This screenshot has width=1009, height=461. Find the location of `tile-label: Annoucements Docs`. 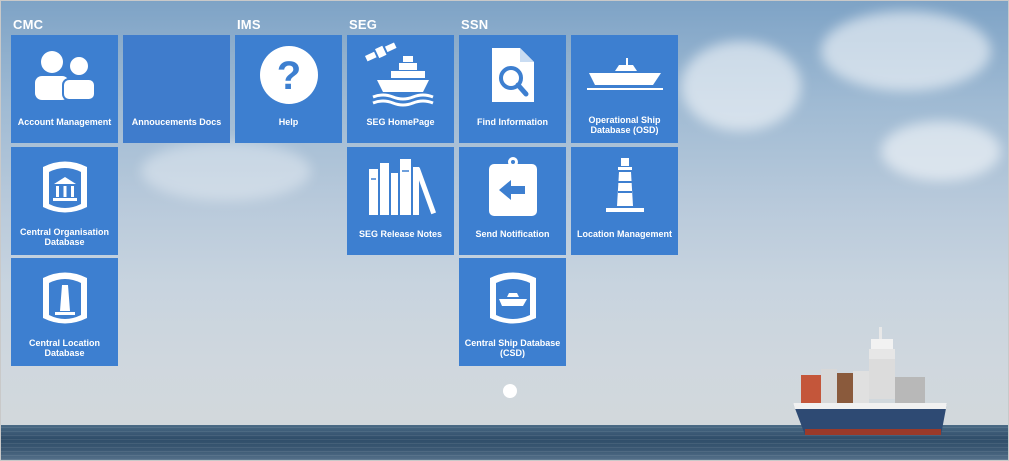

tile-label: Annoucements Docs is located at coordinates (176, 122).